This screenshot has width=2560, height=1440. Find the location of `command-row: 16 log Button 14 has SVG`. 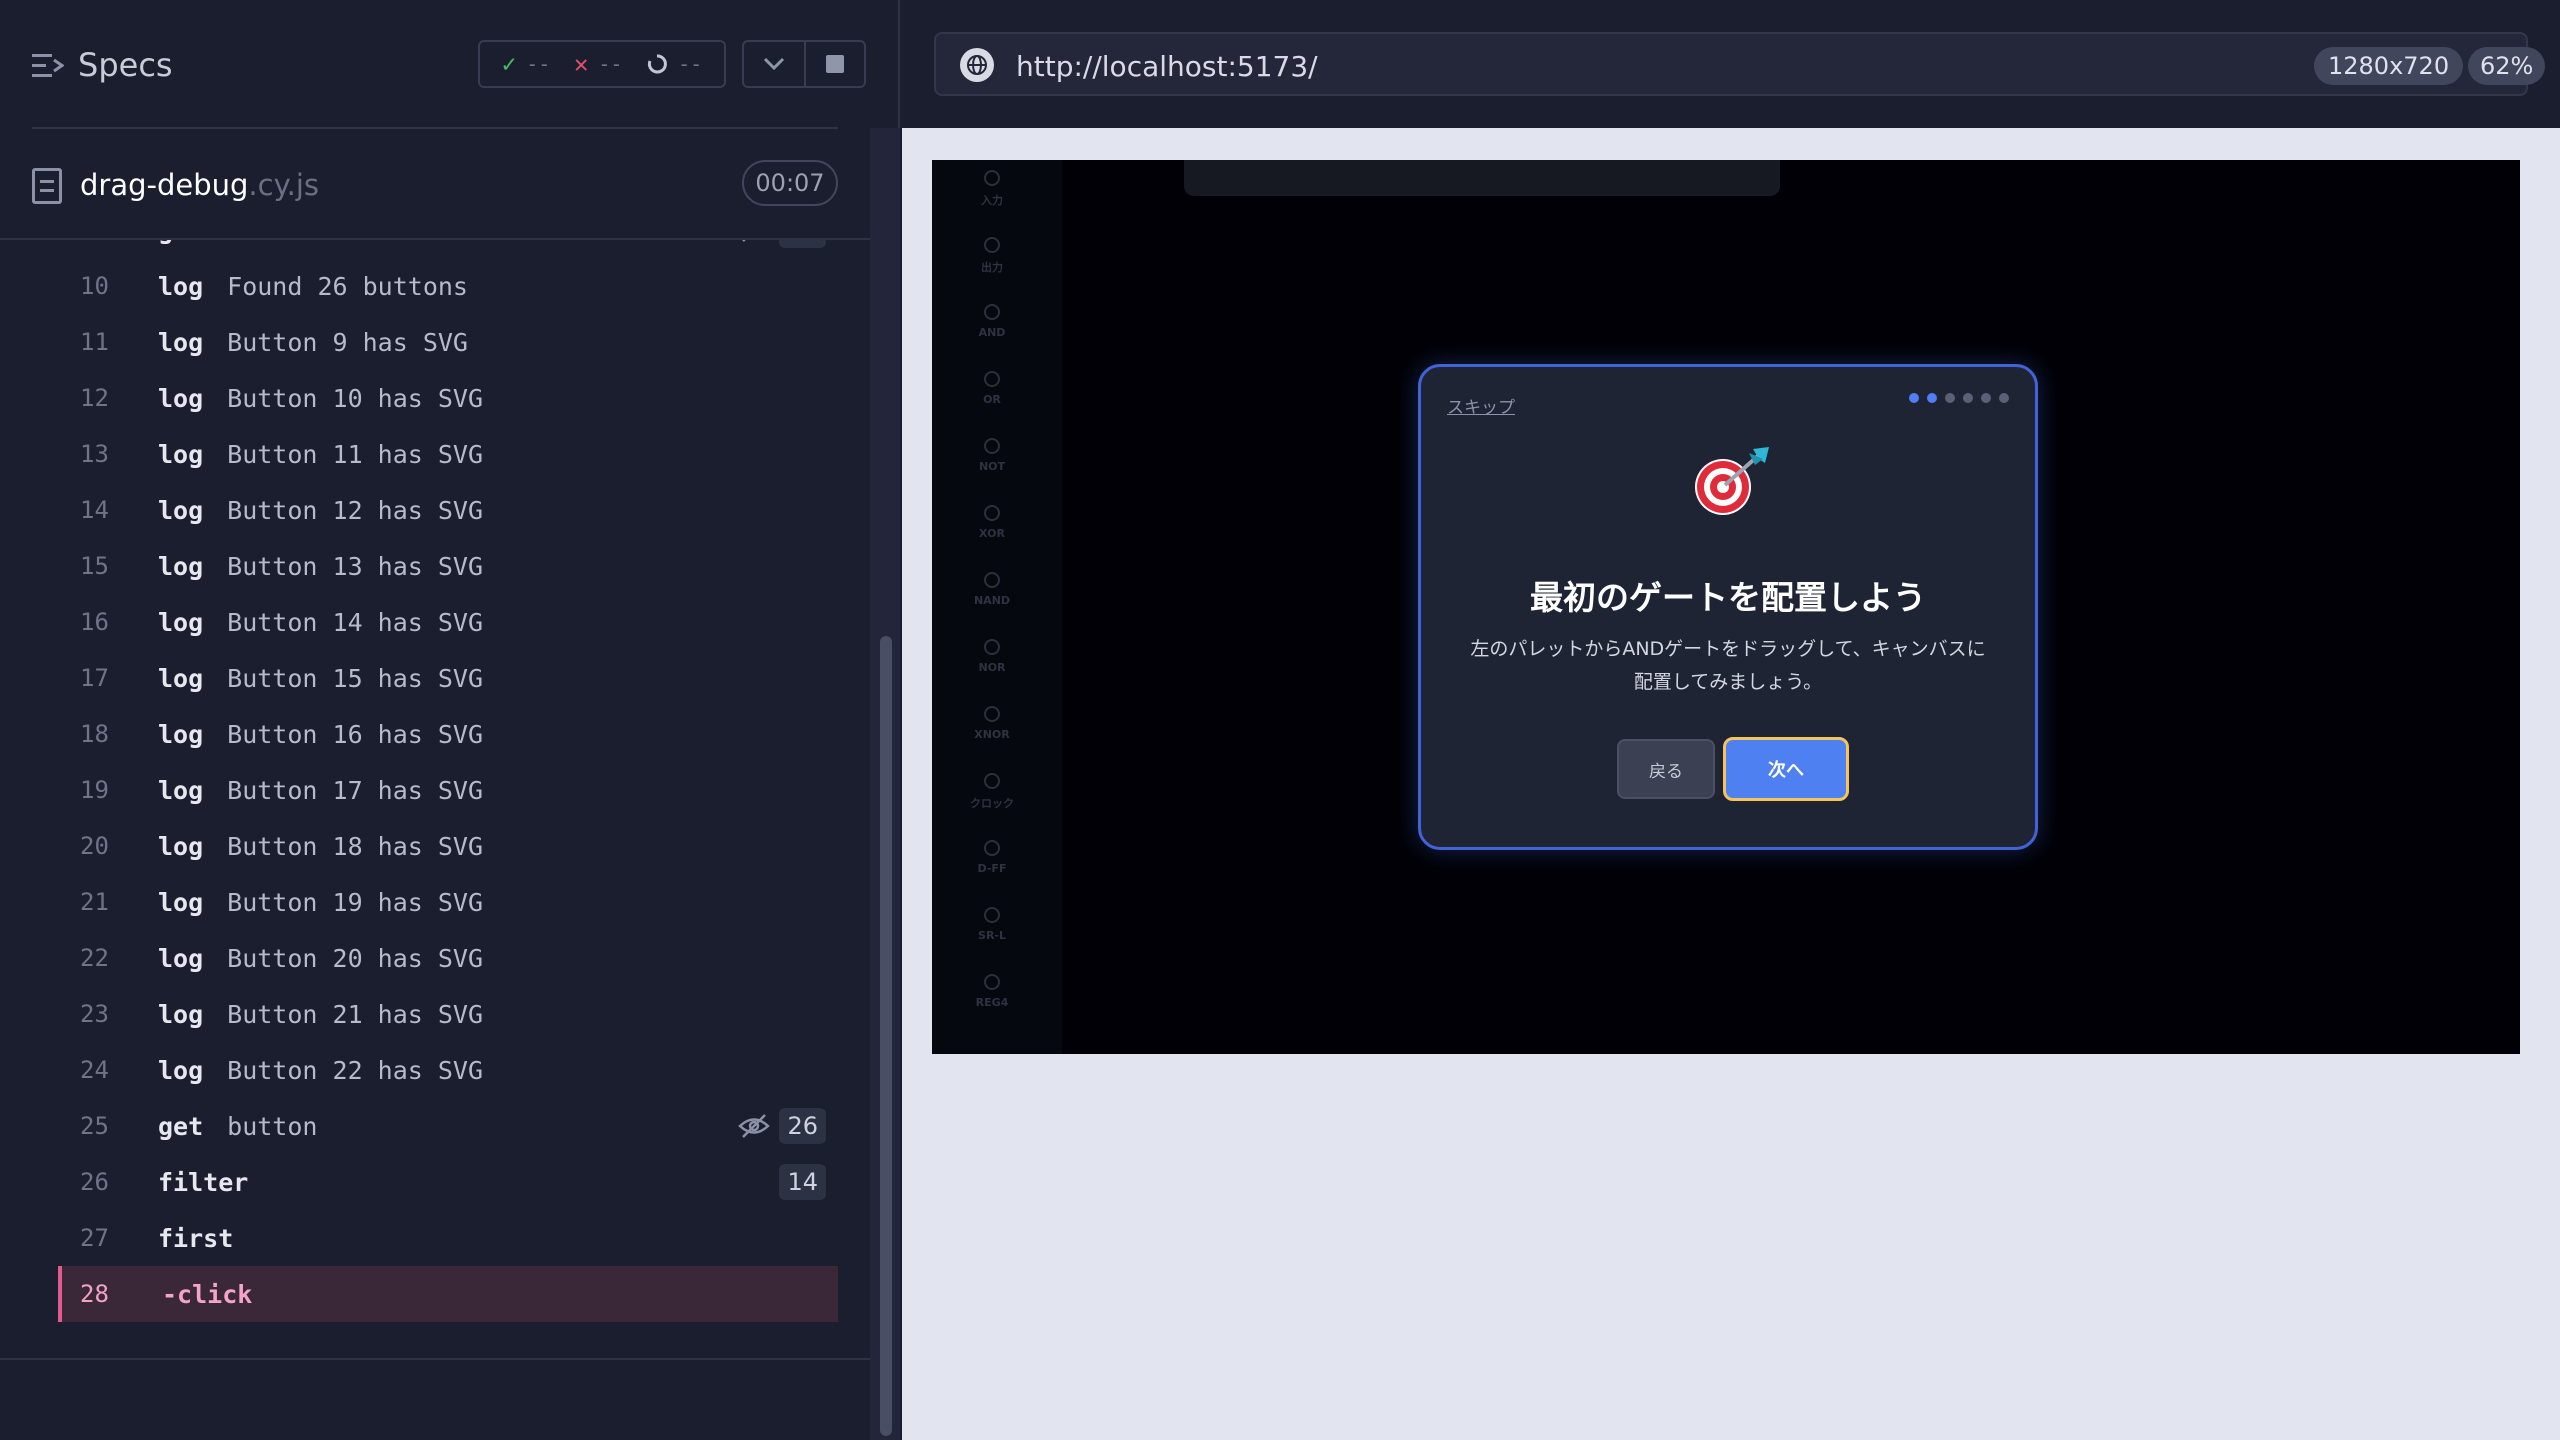

command-row: 16 log Button 14 has SVG is located at coordinates (448, 622).